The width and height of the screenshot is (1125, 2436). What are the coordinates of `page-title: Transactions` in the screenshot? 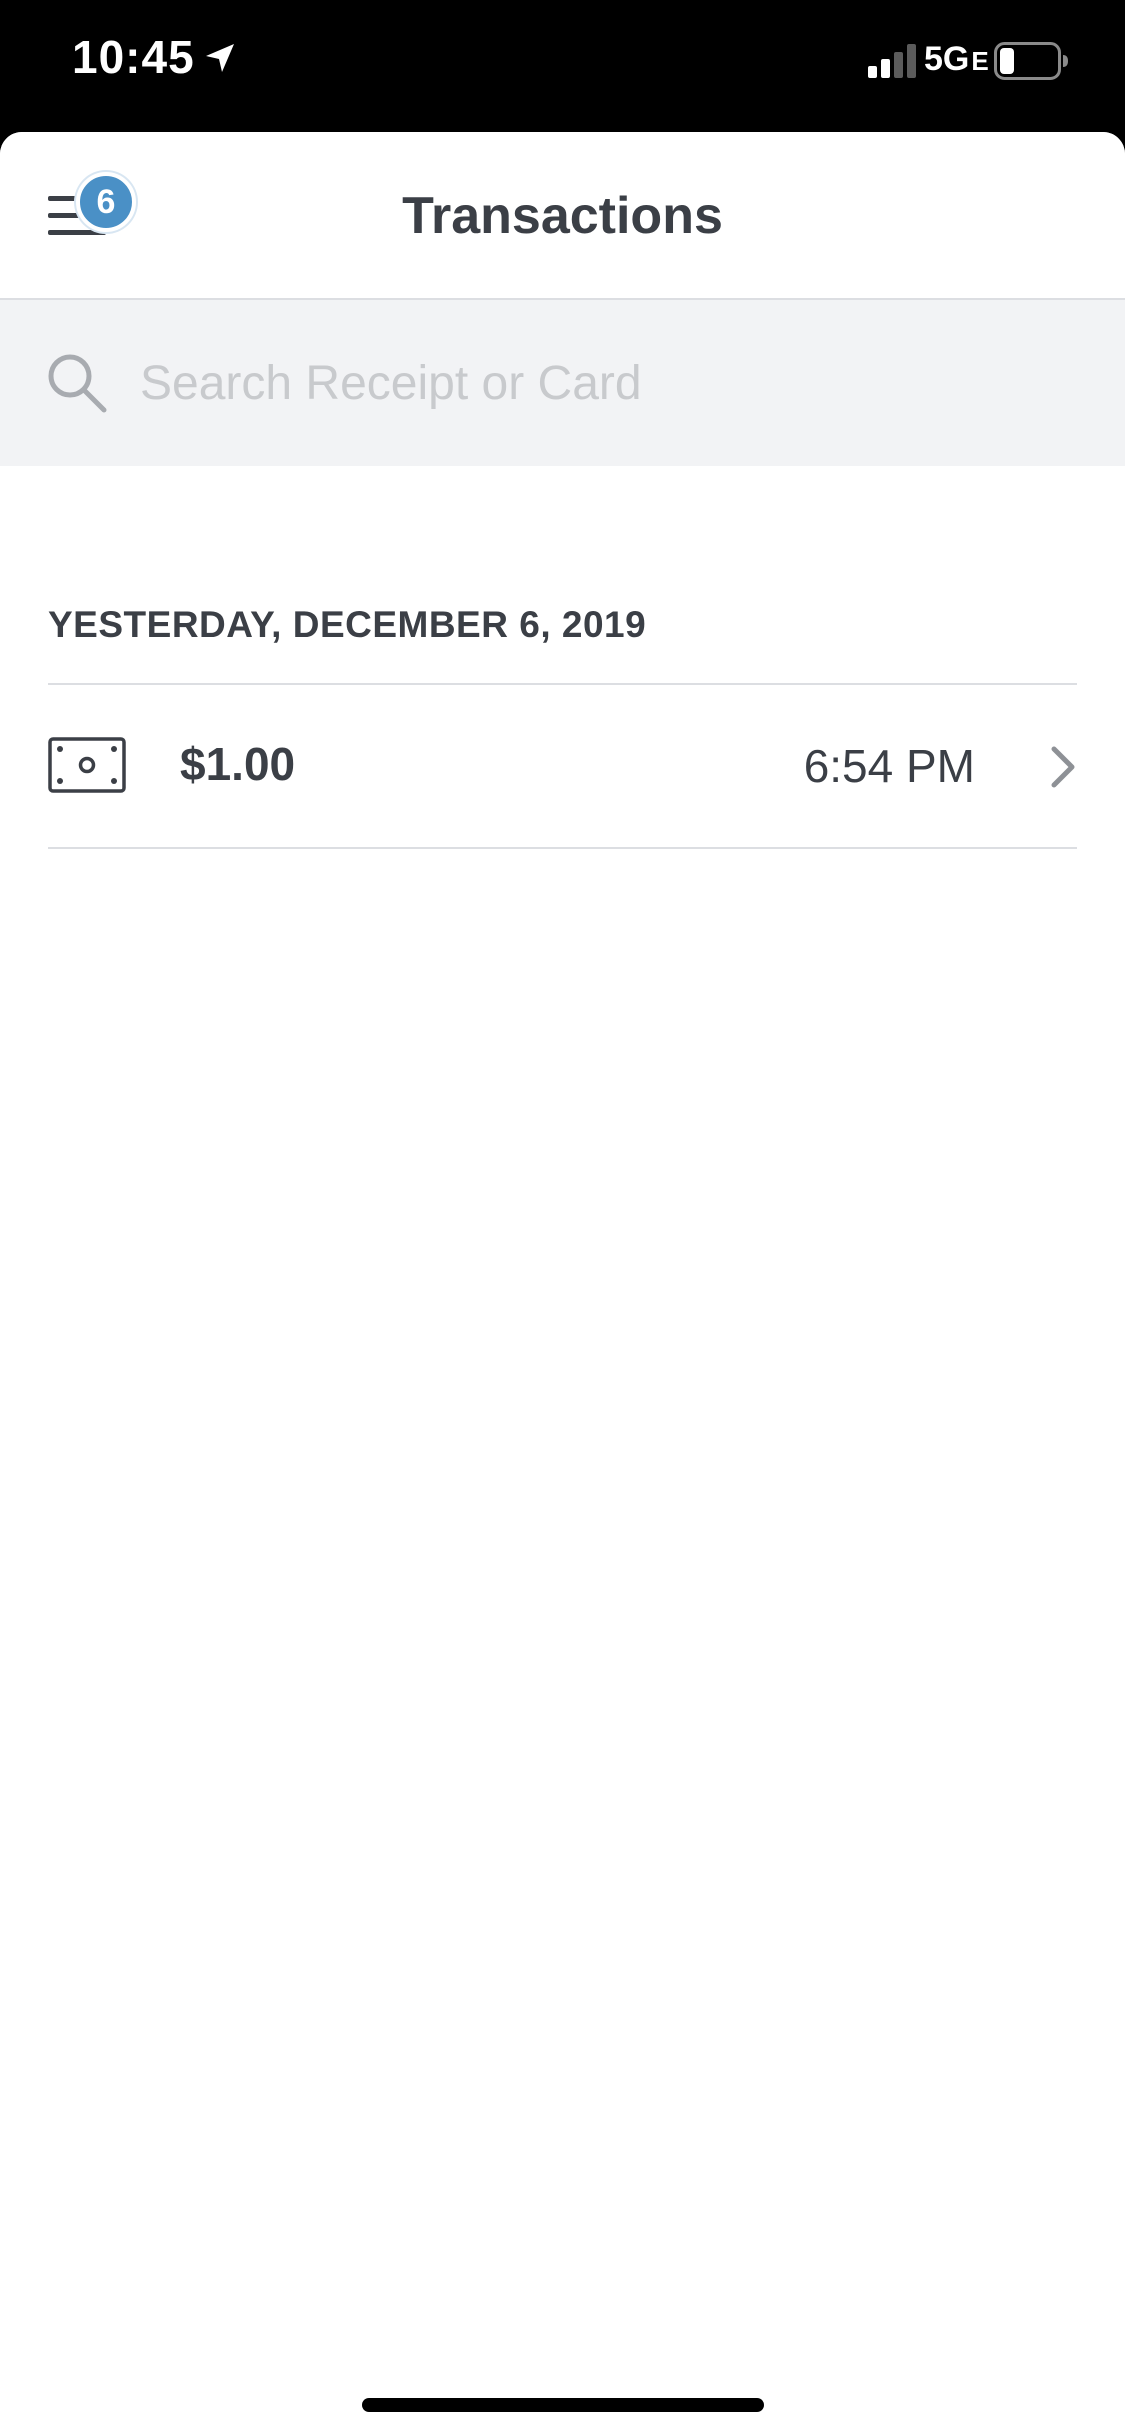 It's located at (562, 216).